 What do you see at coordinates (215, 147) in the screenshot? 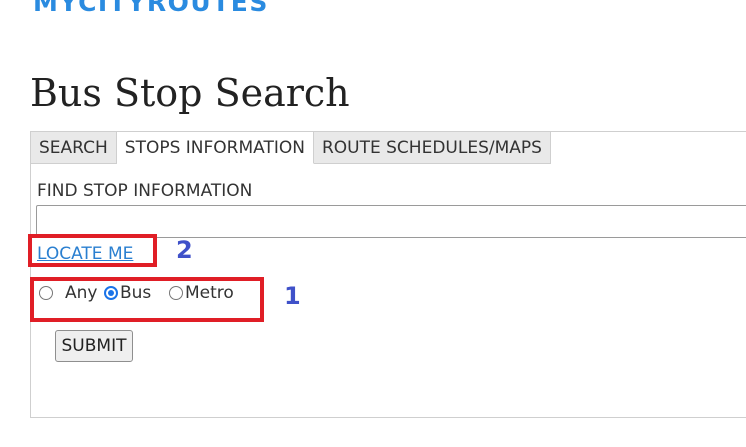
I see `tab-stops-information: STOPS INFORMATION` at bounding box center [215, 147].